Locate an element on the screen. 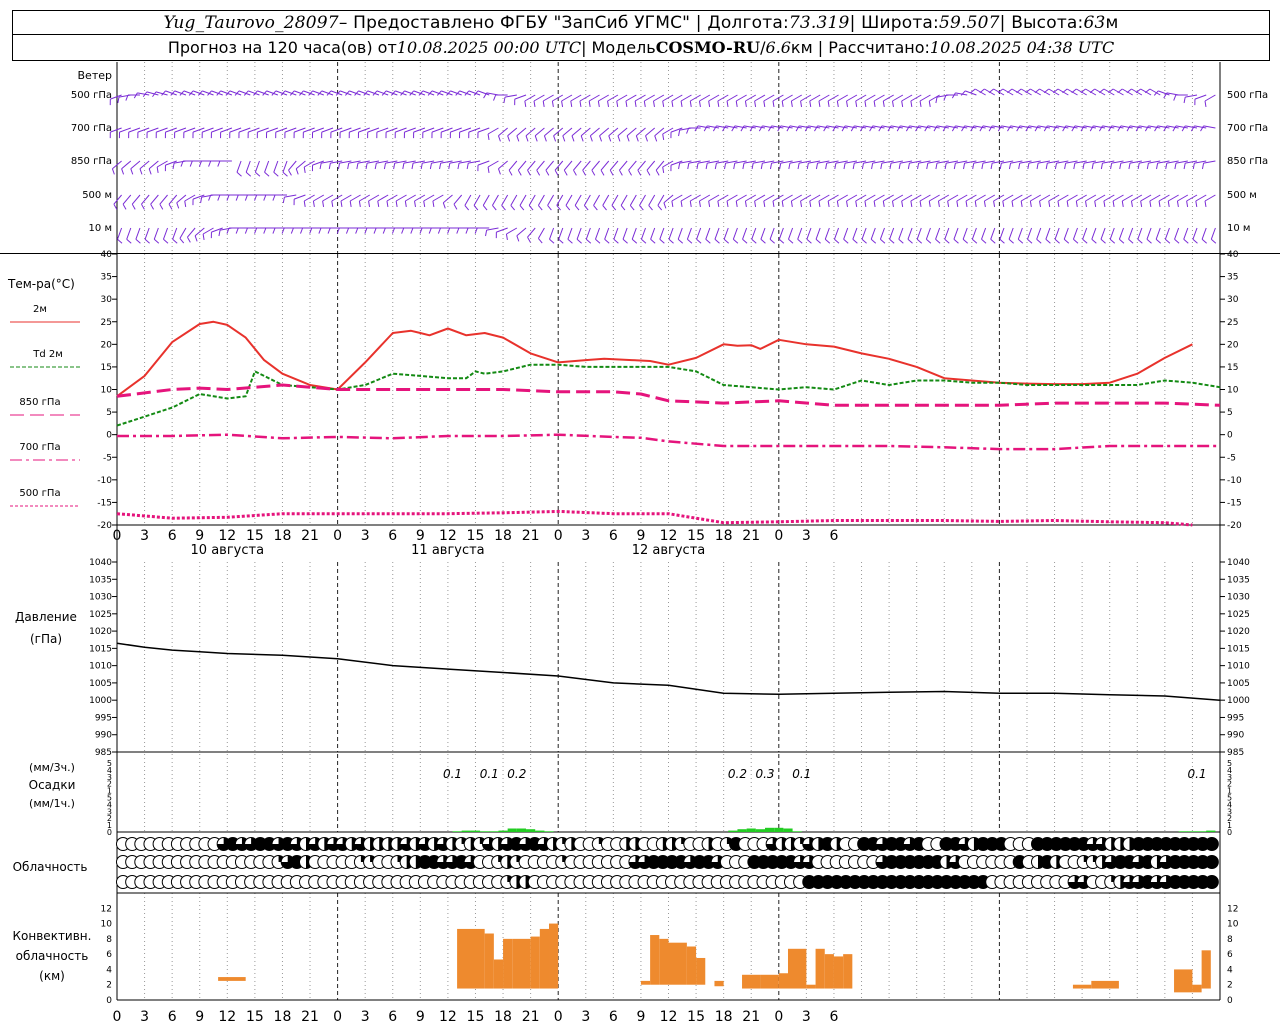 This screenshot has height=1024, width=1280. convective-tick-label-right: 10 is located at coordinates (1233, 925).